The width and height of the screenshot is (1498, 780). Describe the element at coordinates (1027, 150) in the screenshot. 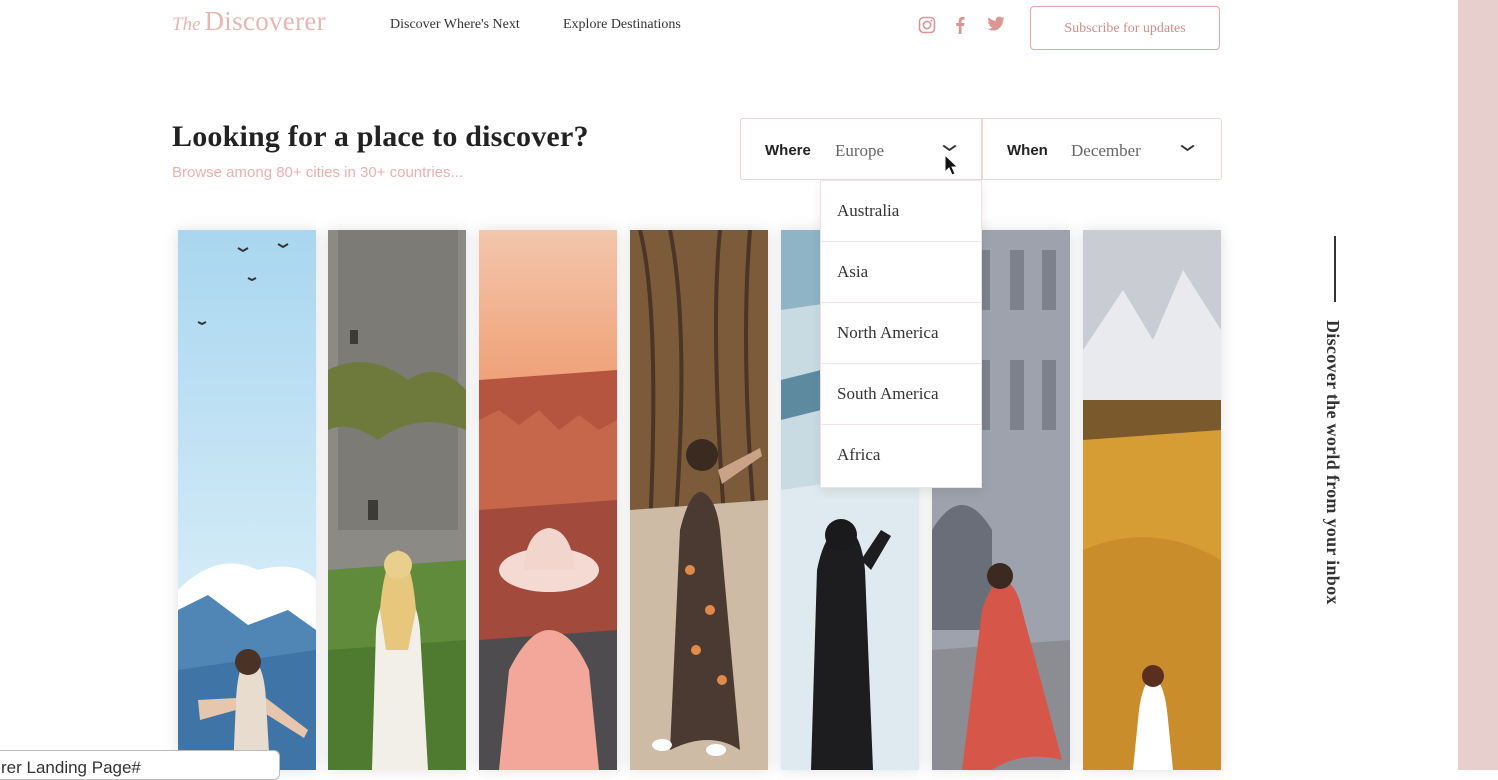

I see `when-label: When` at that location.